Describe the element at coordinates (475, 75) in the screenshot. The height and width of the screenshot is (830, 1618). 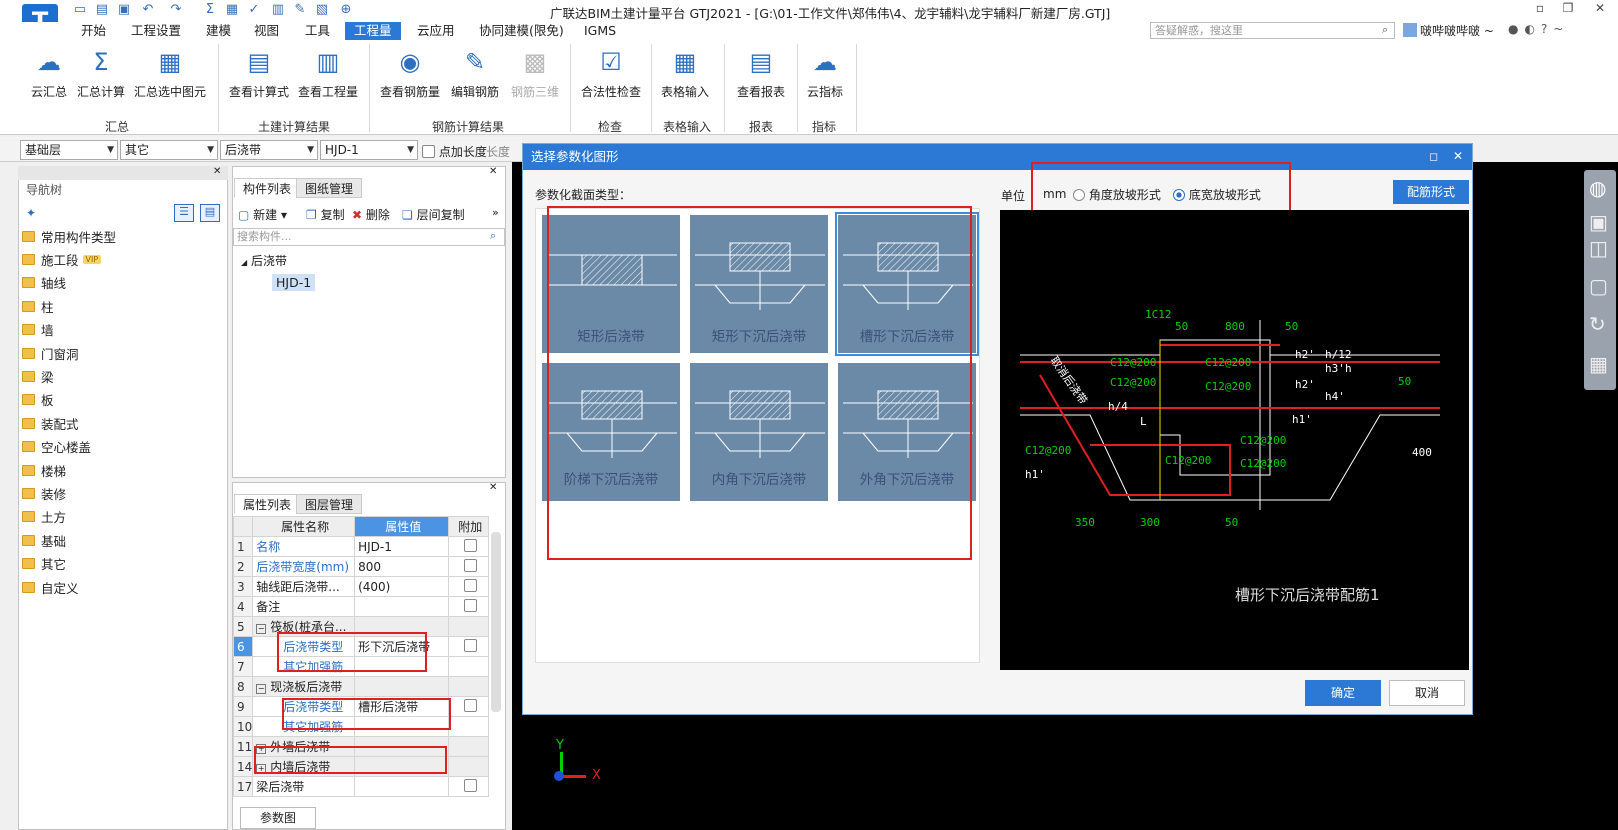
I see `edit-rebar-button: ✎ 编辑钢筋` at that location.